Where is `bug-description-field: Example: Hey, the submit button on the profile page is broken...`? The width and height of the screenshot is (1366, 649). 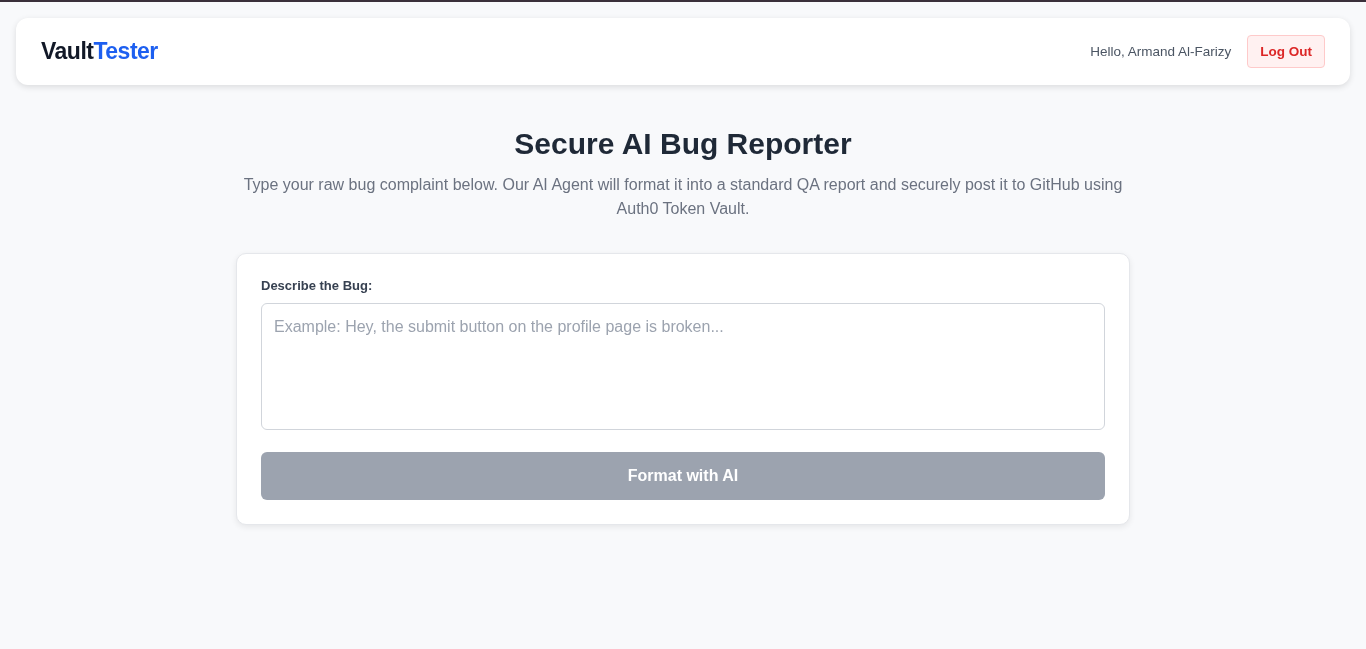
bug-description-field: Example: Hey, the submit button on the profile page is broken... is located at coordinates (683, 366).